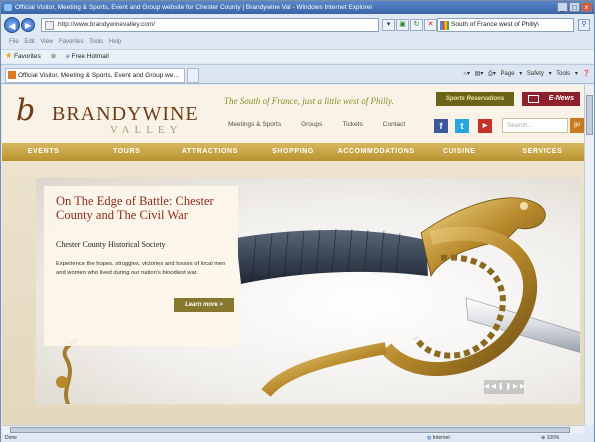 The width and height of the screenshot is (595, 442). What do you see at coordinates (290, 430) in the screenshot?
I see `horizontal-scroll-thumb` at bounding box center [290, 430].